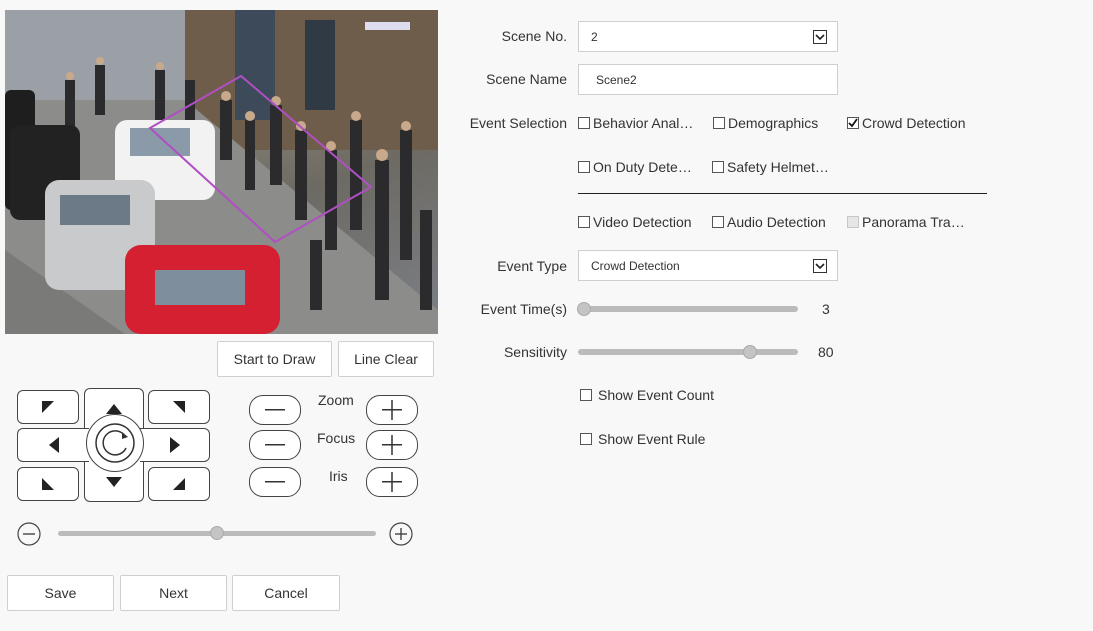 The width and height of the screenshot is (1093, 631). What do you see at coordinates (535, 352) in the screenshot?
I see `sensitivity-label: Sensitivity` at bounding box center [535, 352].